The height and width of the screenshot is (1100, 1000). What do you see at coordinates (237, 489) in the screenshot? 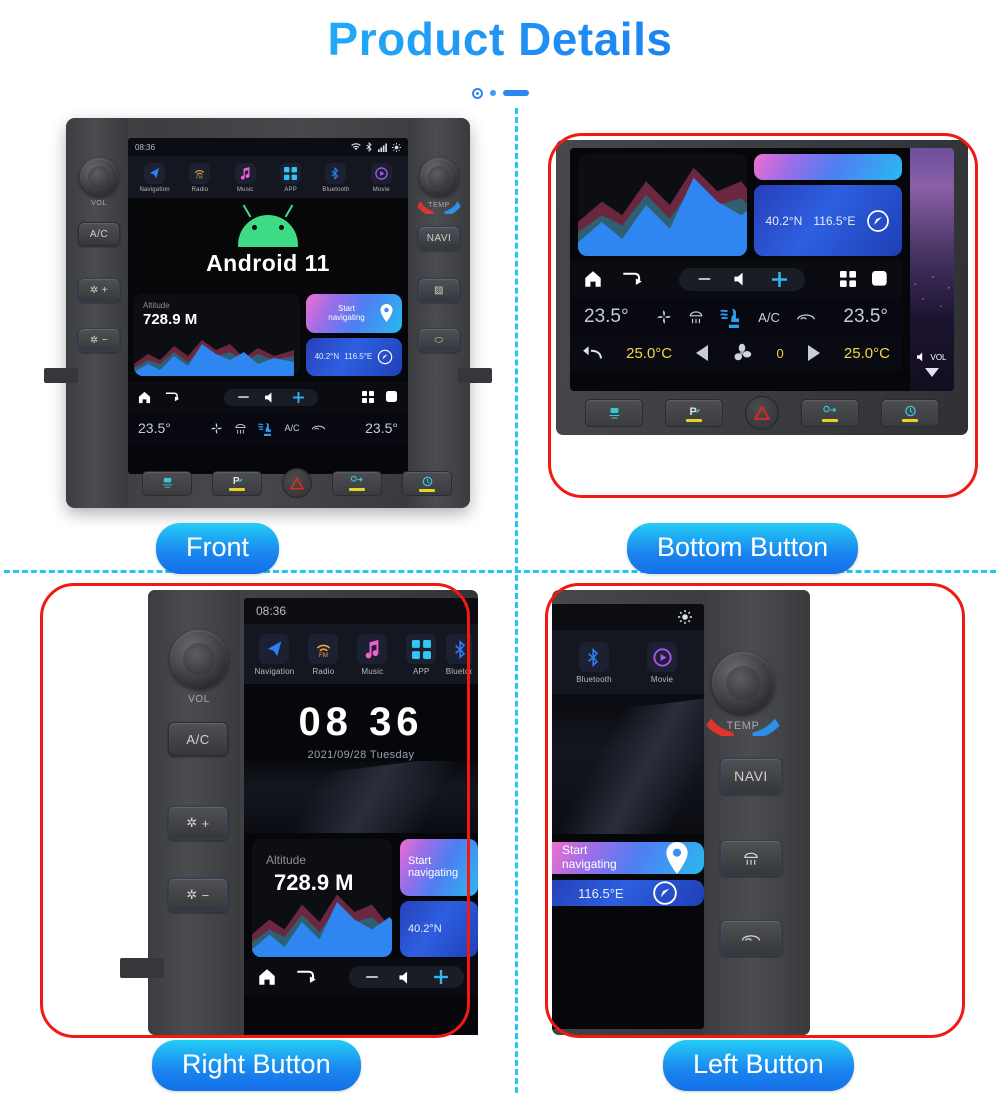
I see `parking-indicator-bar` at bounding box center [237, 489].